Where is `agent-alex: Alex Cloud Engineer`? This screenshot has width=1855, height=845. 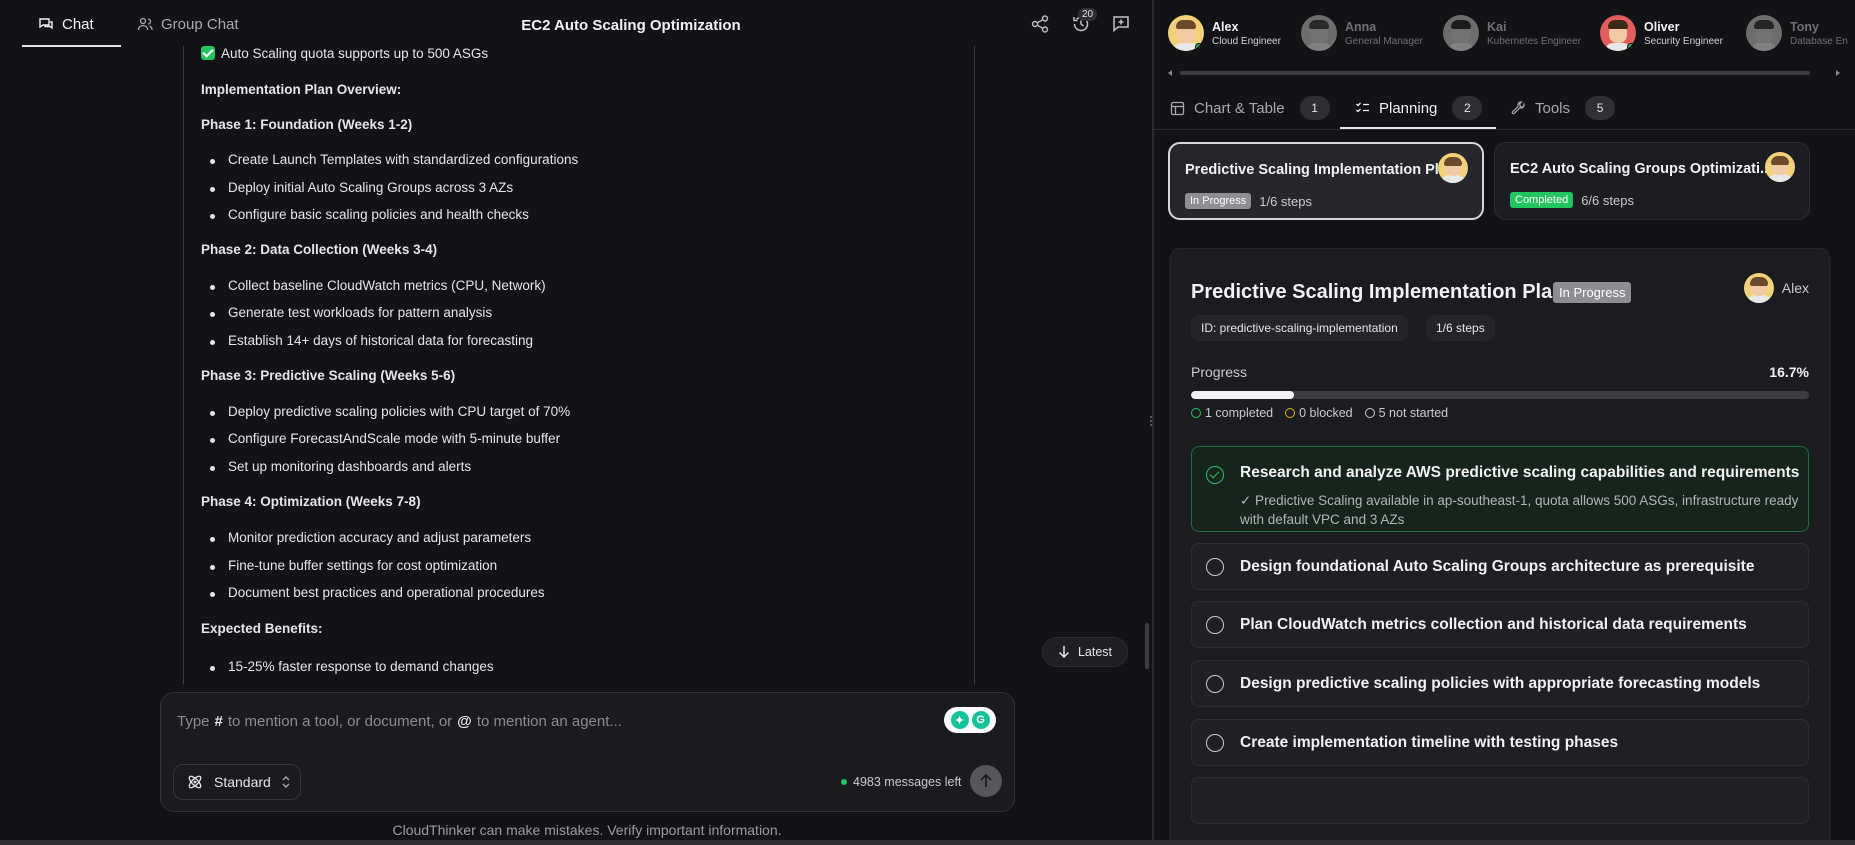 agent-alex: Alex Cloud Engineer is located at coordinates (1224, 33).